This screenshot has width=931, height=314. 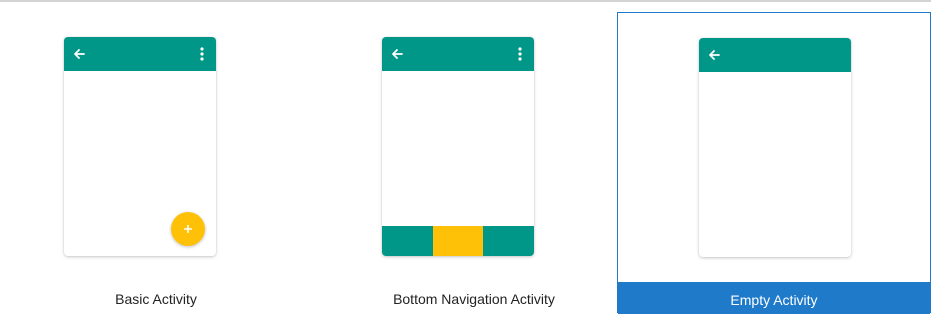 I want to click on bottom-navigation-bar, so click(x=458, y=241).